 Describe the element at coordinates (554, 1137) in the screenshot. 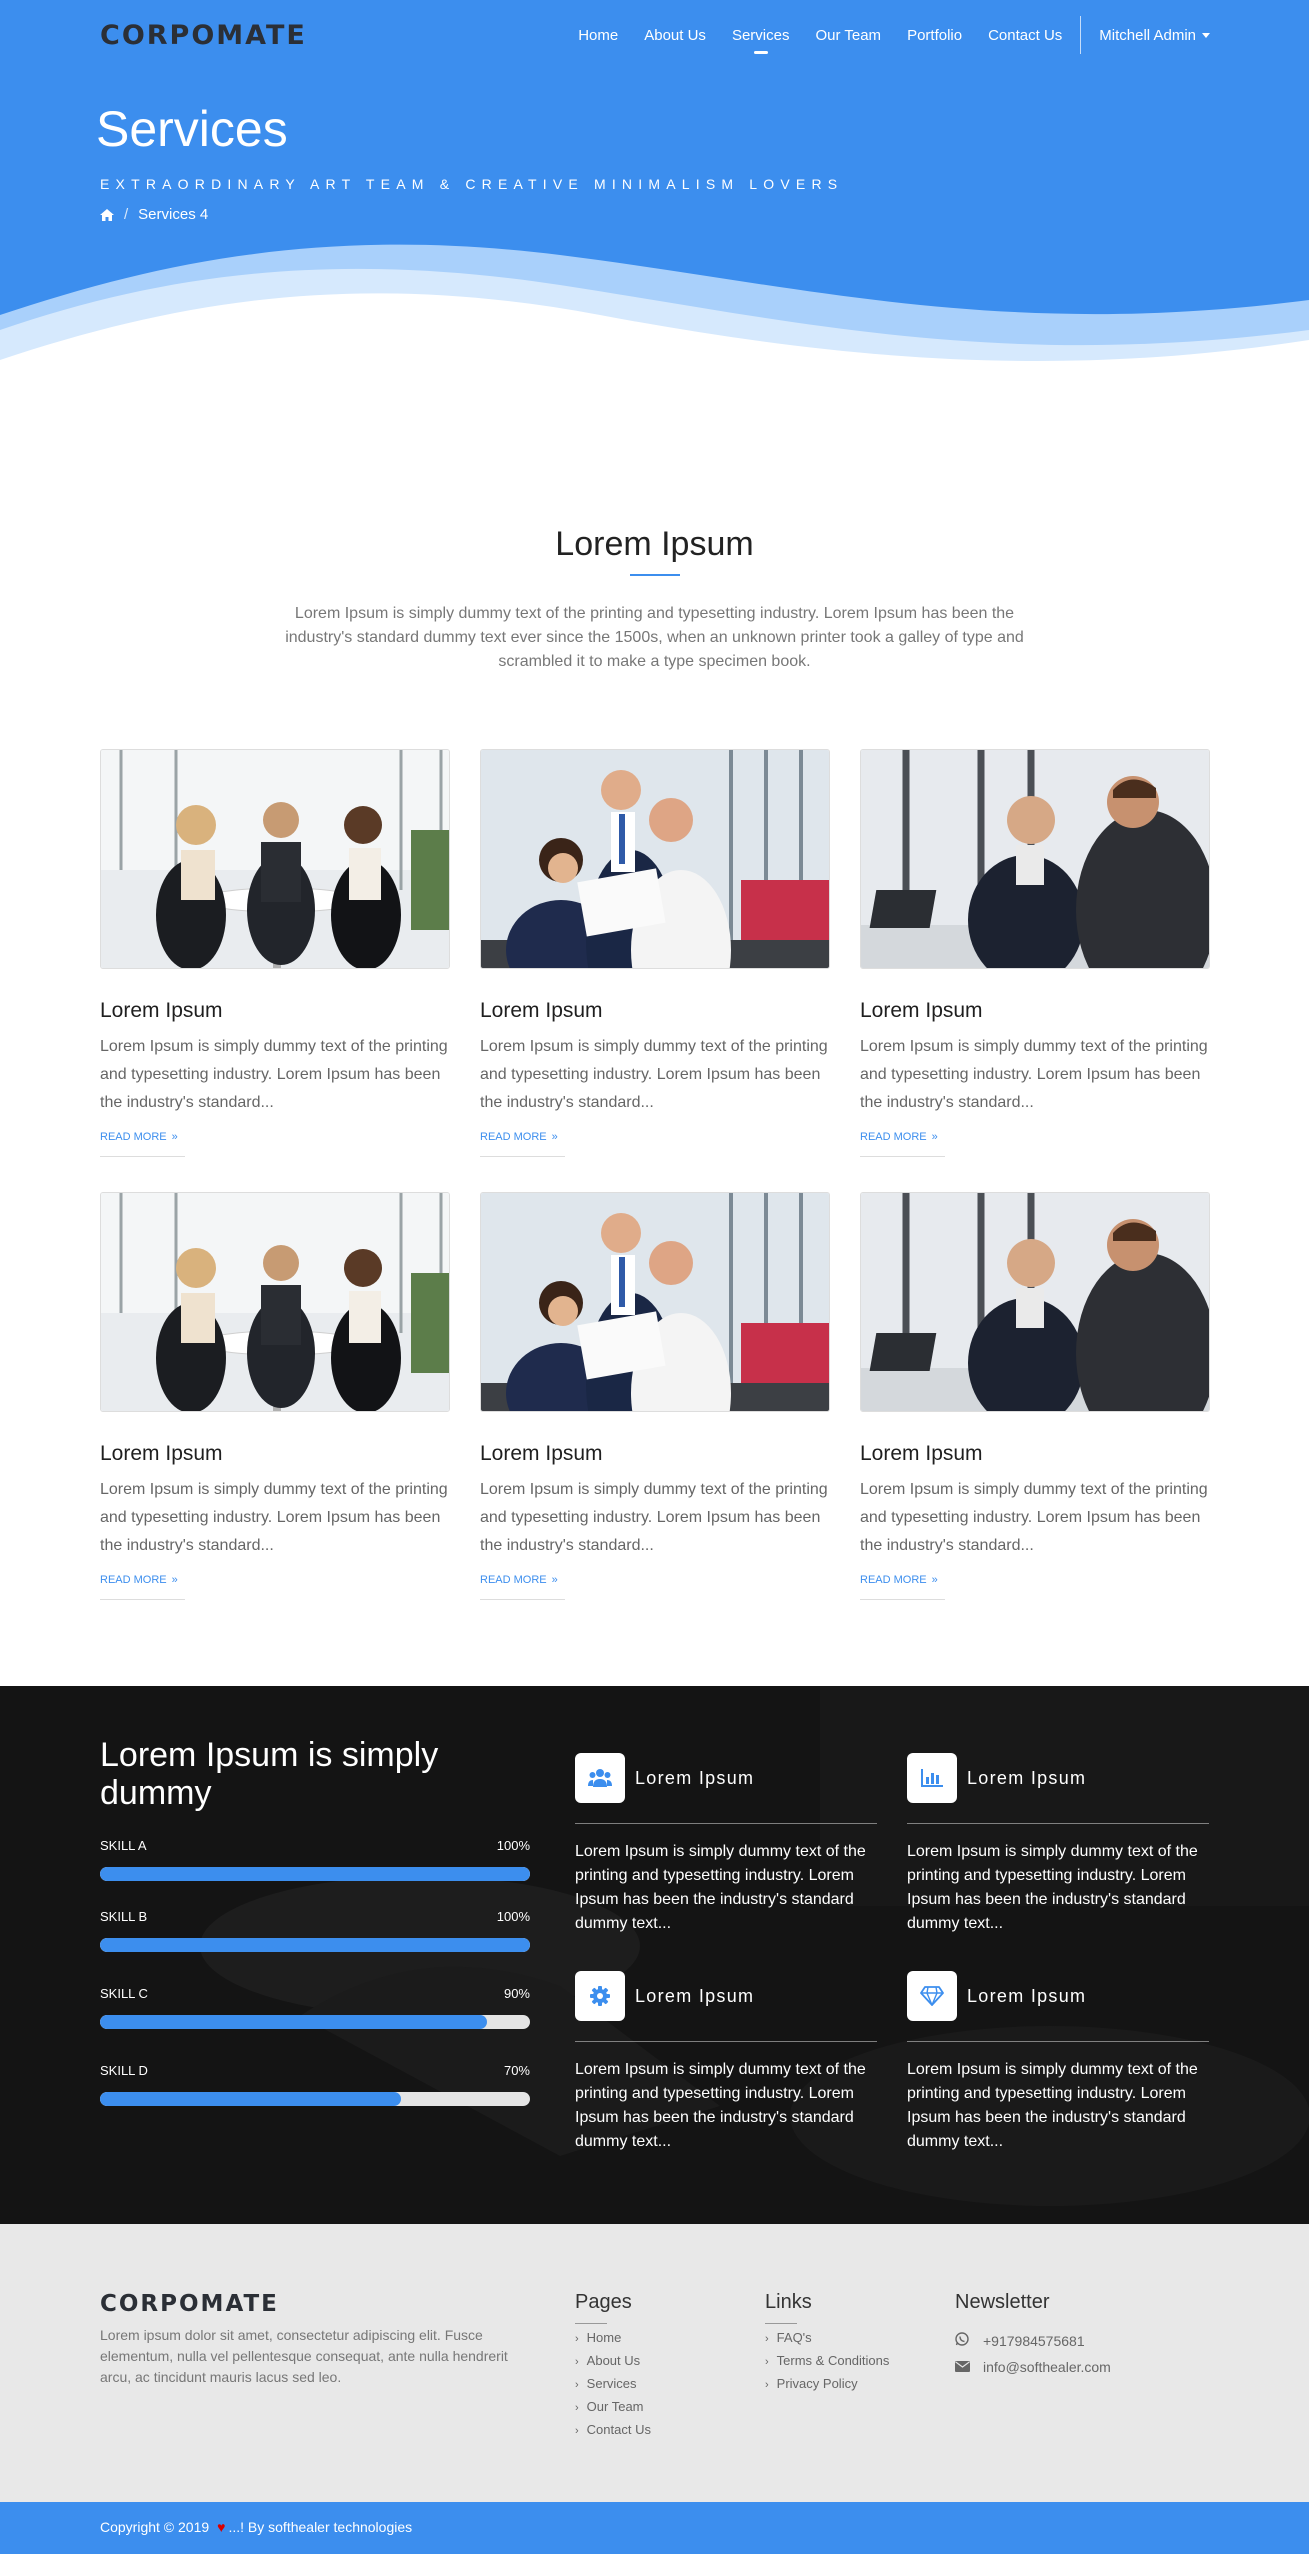

I see `double-chevron-right-icon: »` at that location.